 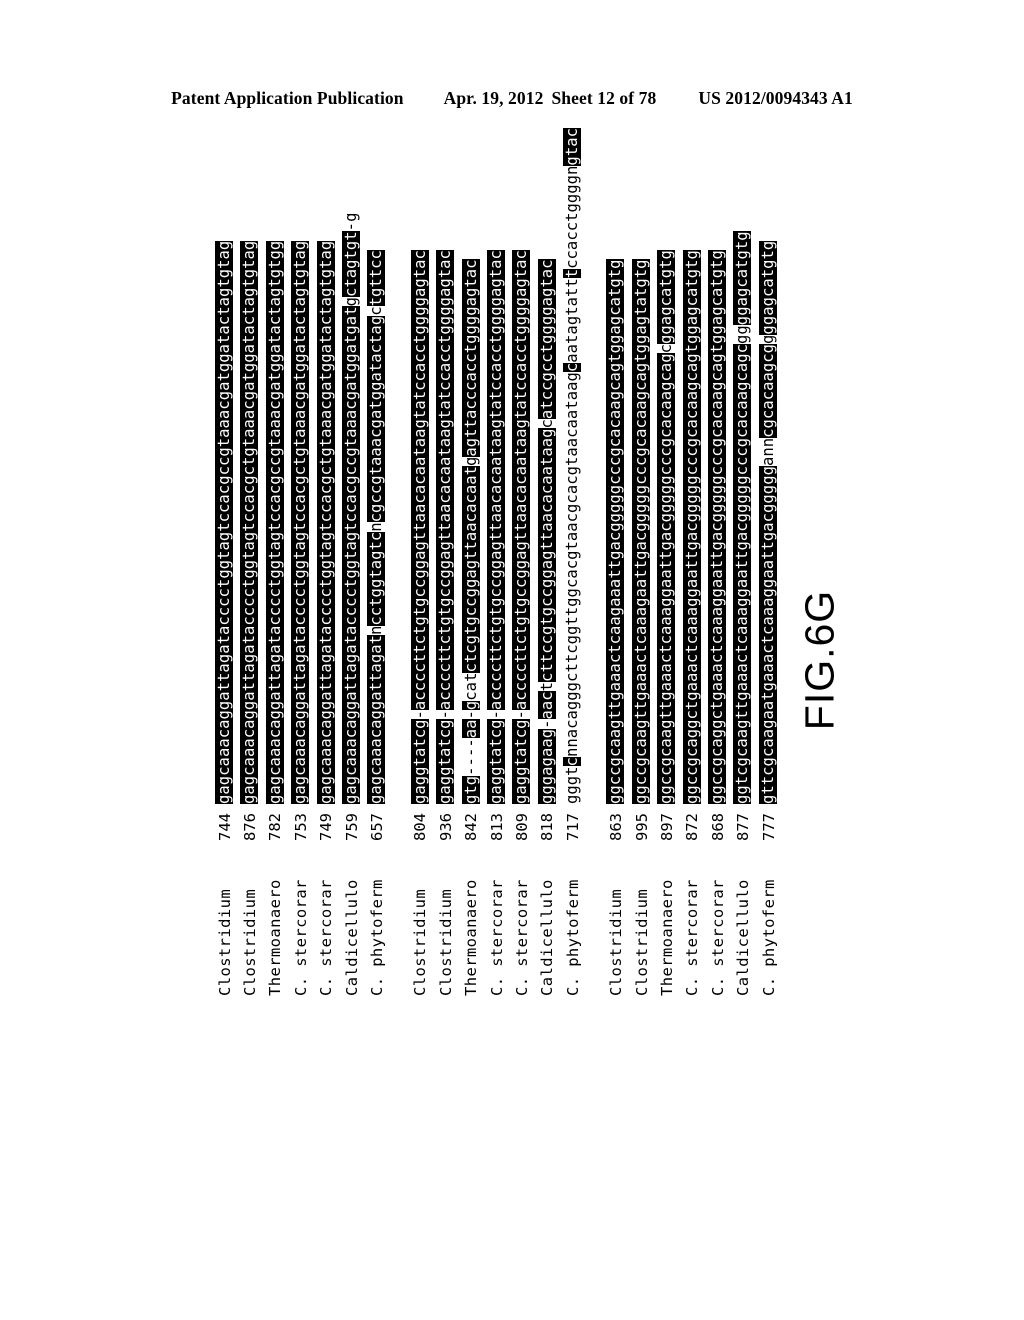 I want to click on sequence-position: 777, so click(x=768, y=827).